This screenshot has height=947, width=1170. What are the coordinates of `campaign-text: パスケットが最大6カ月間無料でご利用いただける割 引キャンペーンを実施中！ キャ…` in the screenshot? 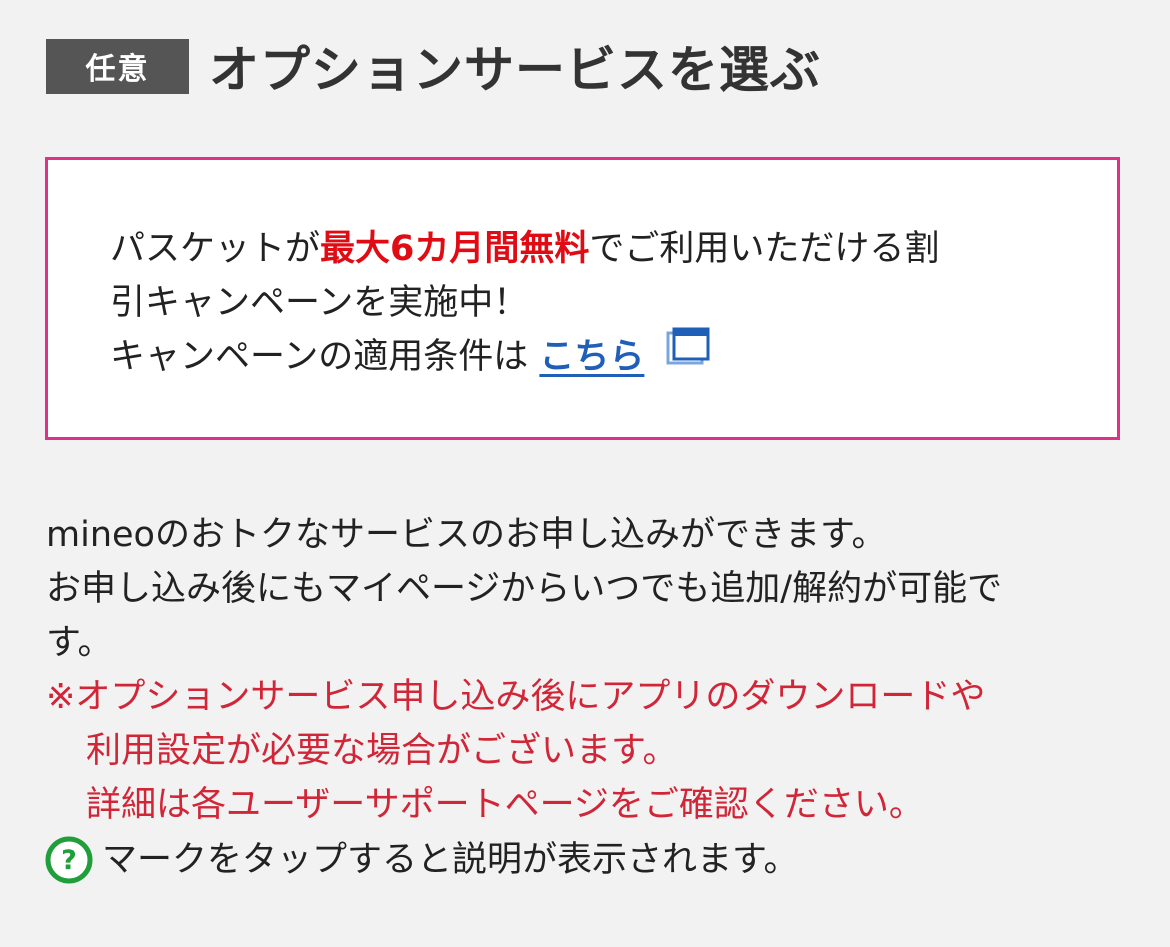 It's located at (590, 303).